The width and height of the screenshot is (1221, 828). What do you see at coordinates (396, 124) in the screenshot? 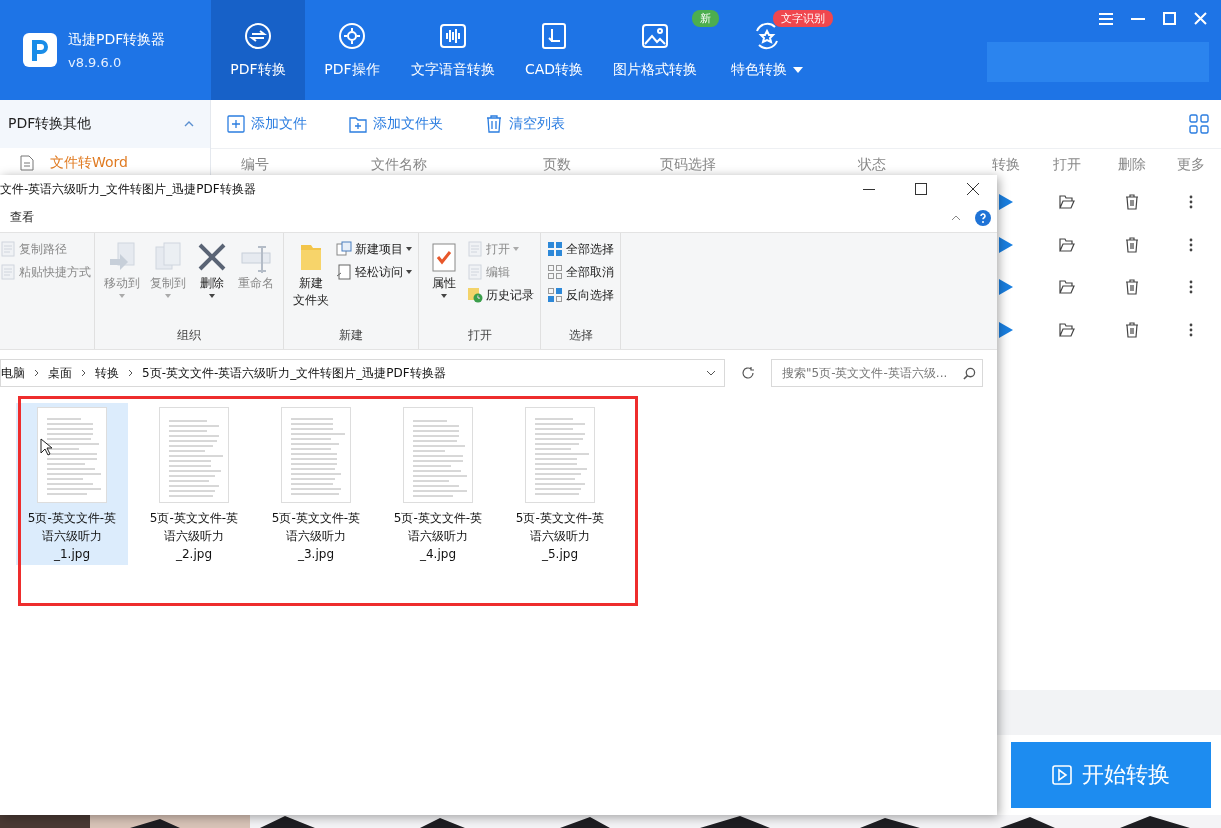
I see `toolbar-button: 添加文件夹` at bounding box center [396, 124].